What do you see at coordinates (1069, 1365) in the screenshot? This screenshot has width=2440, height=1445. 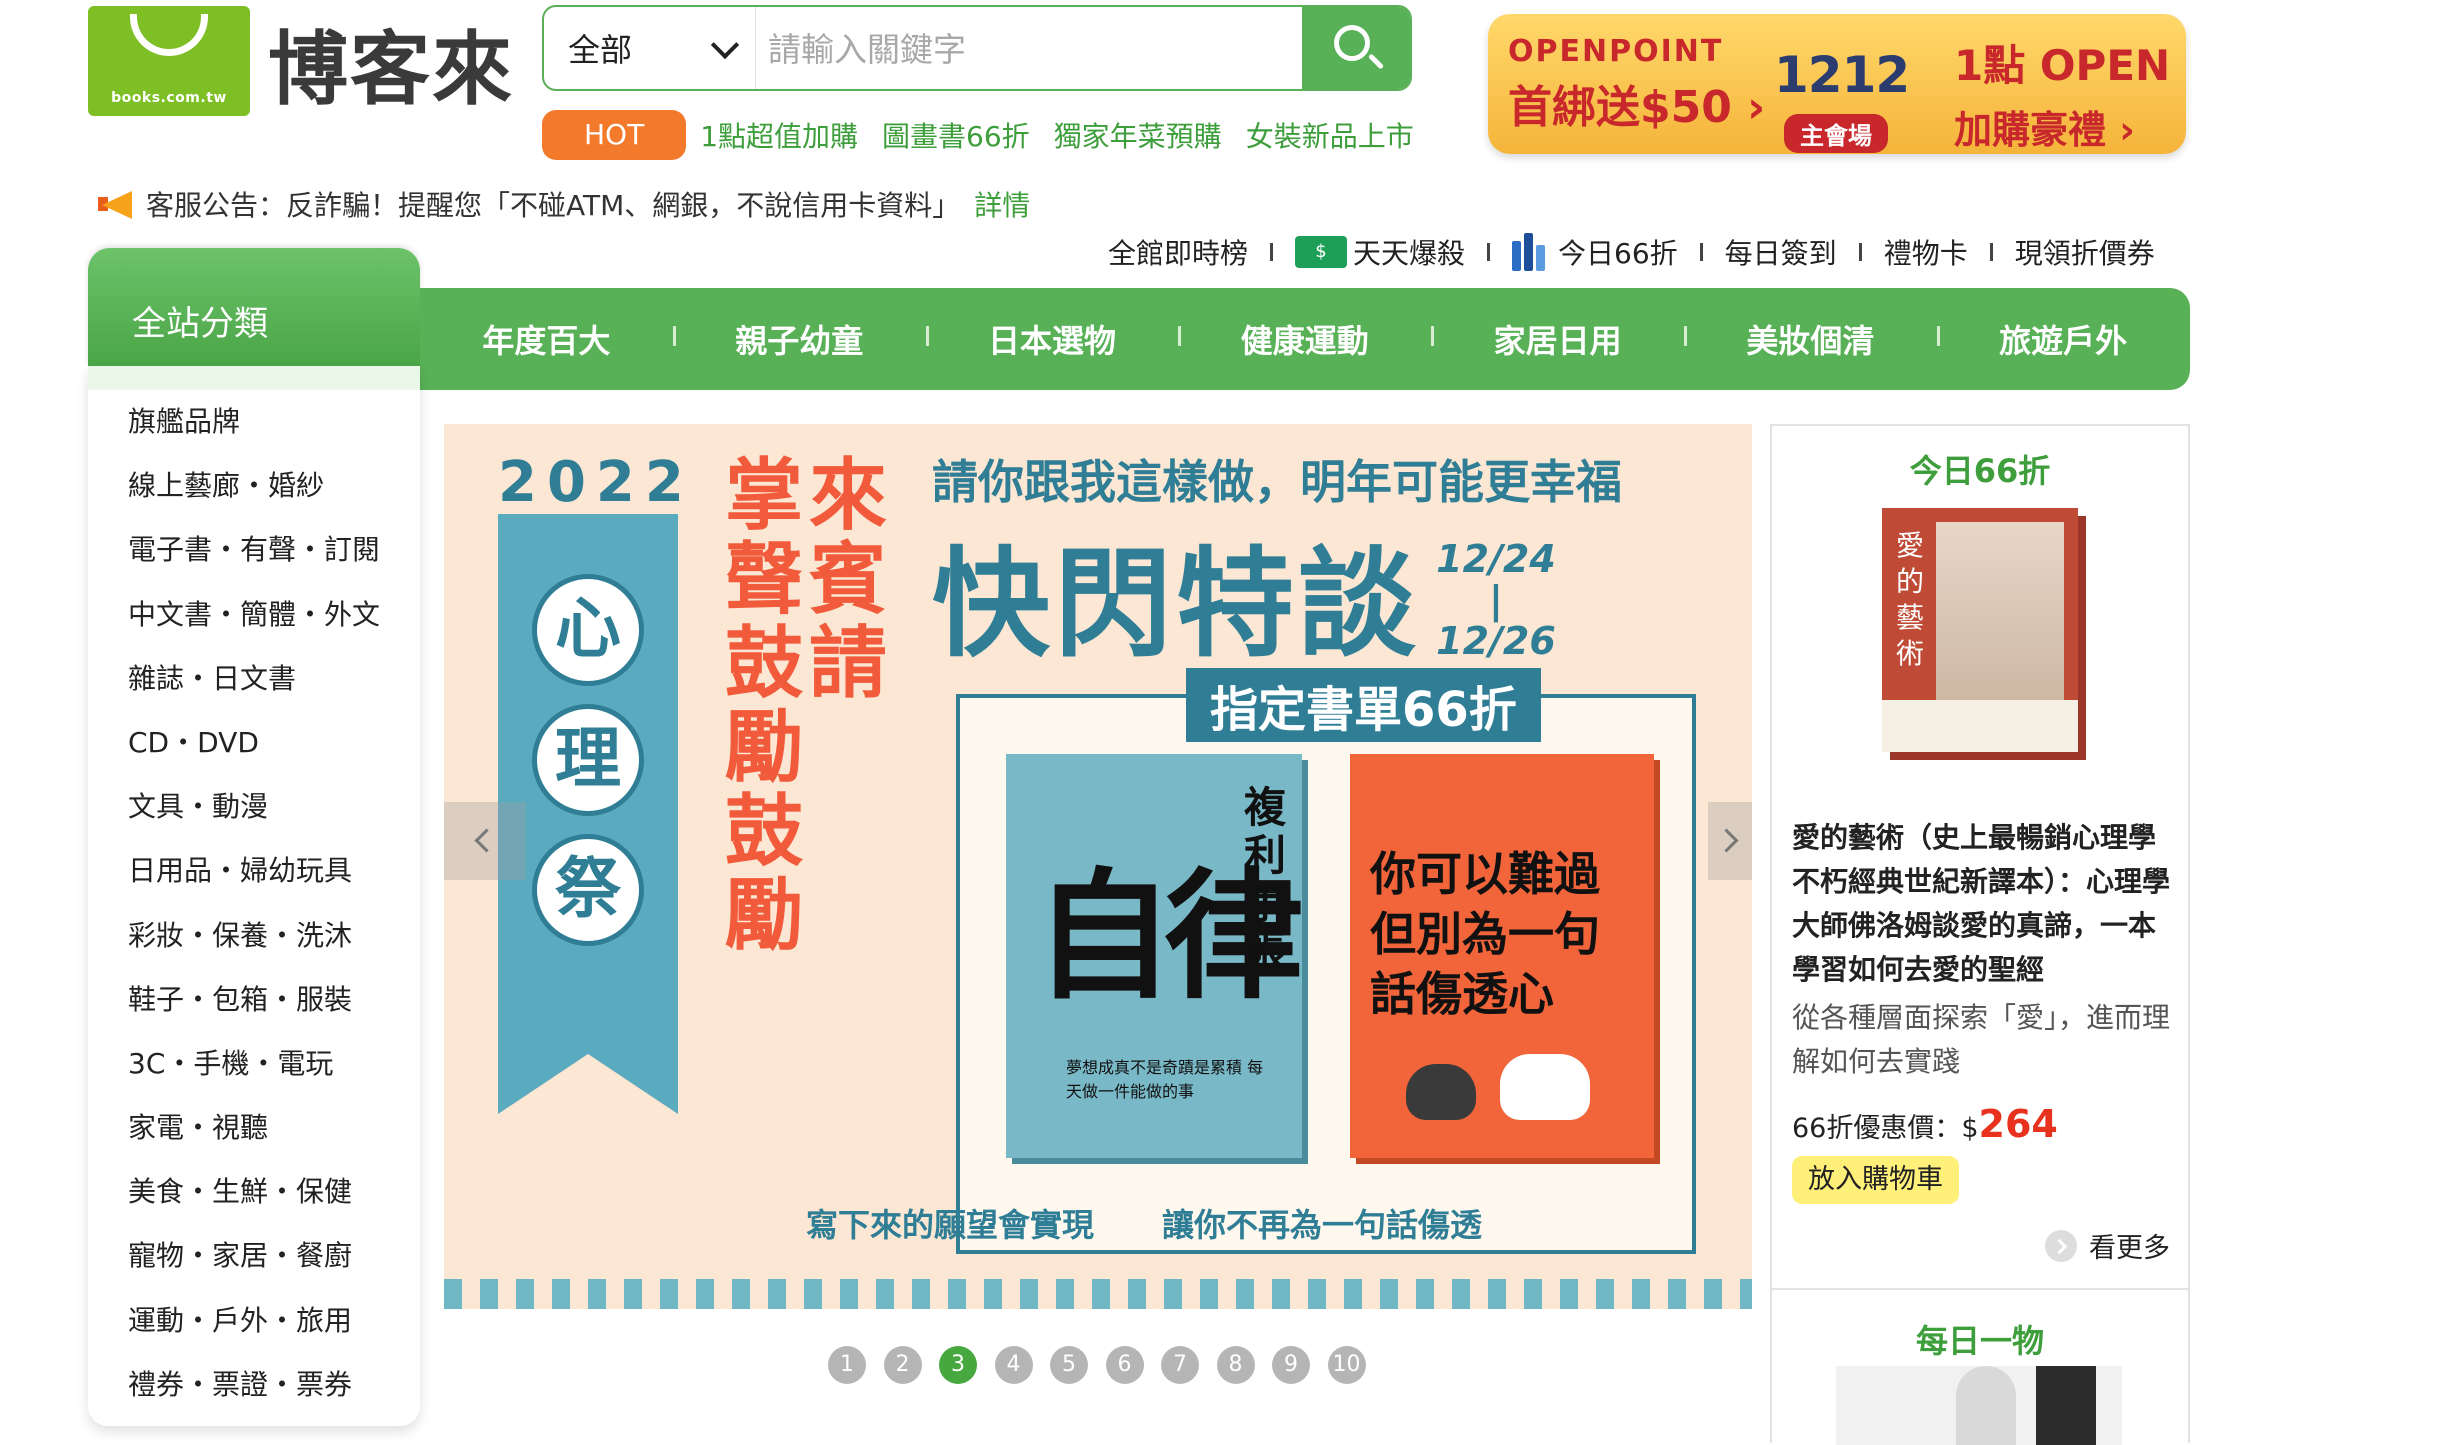 I see `slide-dot: 5` at bounding box center [1069, 1365].